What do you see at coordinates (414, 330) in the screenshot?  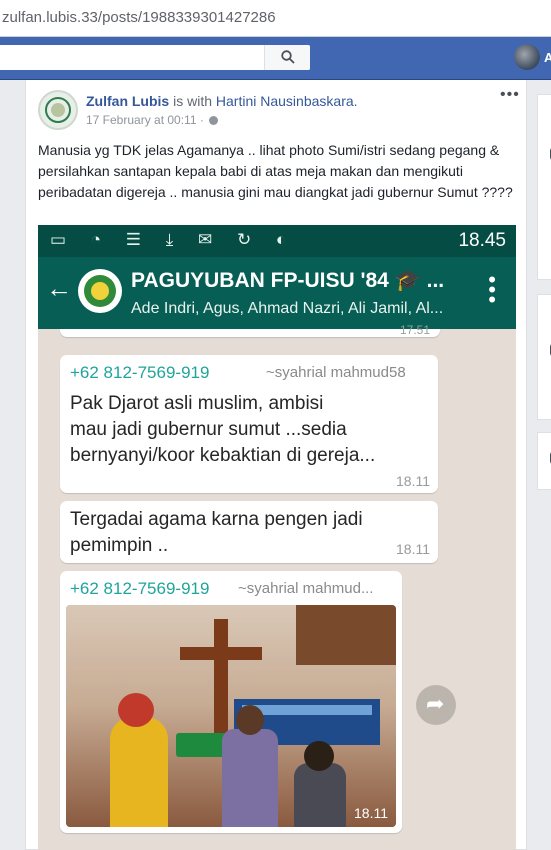 I see `message-time: 17.51` at bounding box center [414, 330].